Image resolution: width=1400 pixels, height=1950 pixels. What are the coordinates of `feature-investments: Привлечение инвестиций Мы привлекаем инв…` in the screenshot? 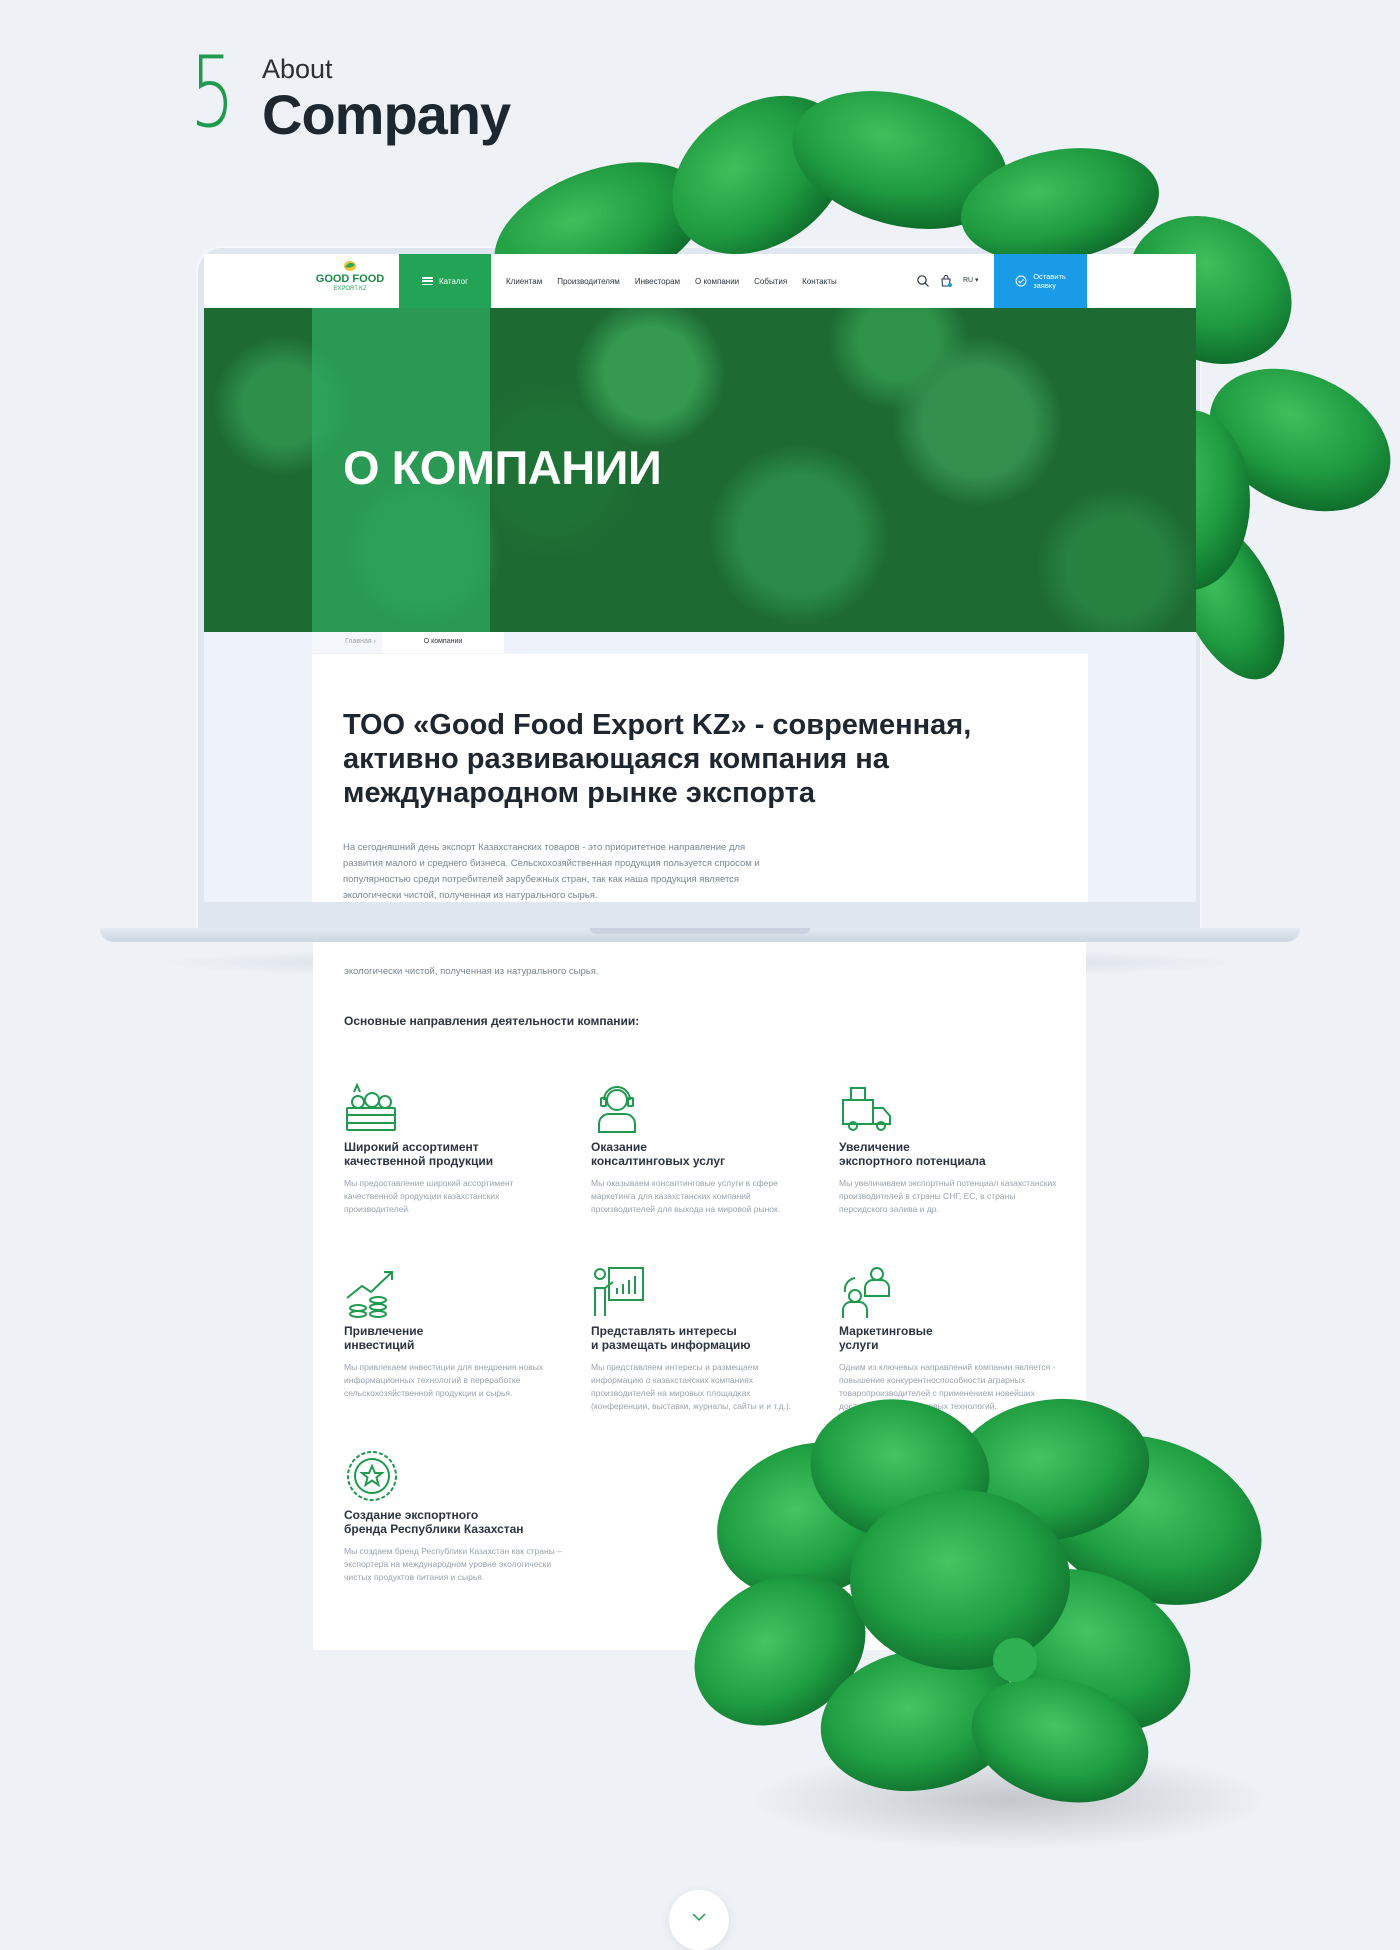 It's located at (454, 1332).